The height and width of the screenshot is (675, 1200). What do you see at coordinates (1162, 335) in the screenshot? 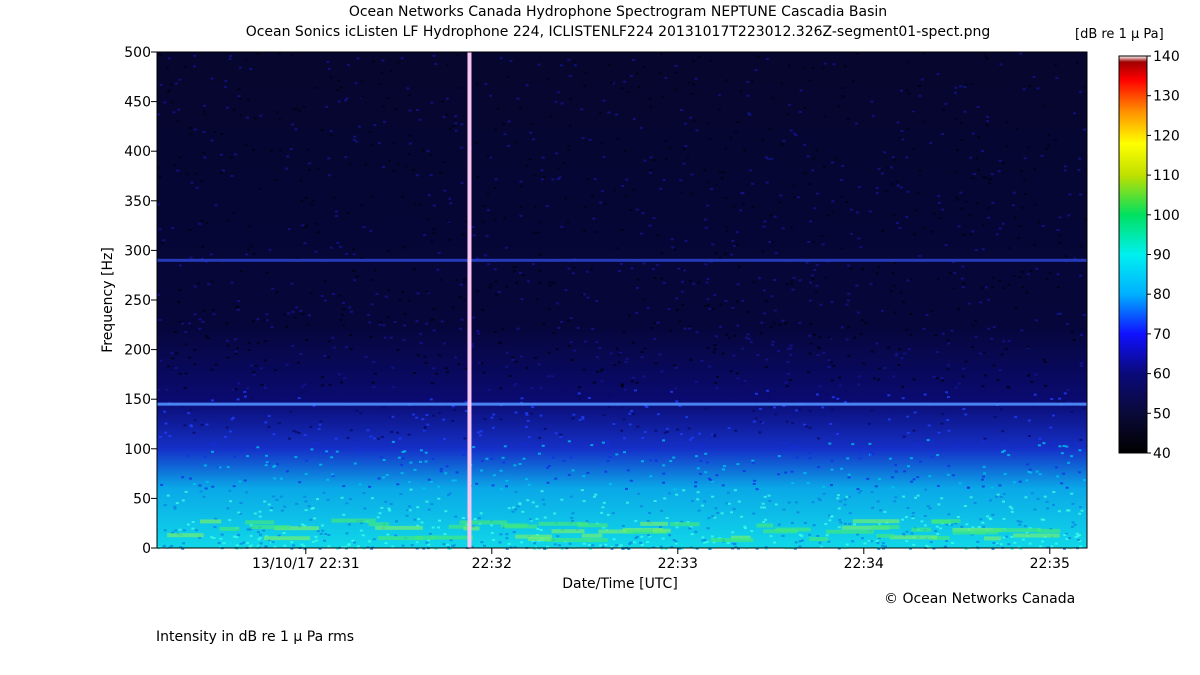
I see `colorbar-tick-label: 70` at bounding box center [1162, 335].